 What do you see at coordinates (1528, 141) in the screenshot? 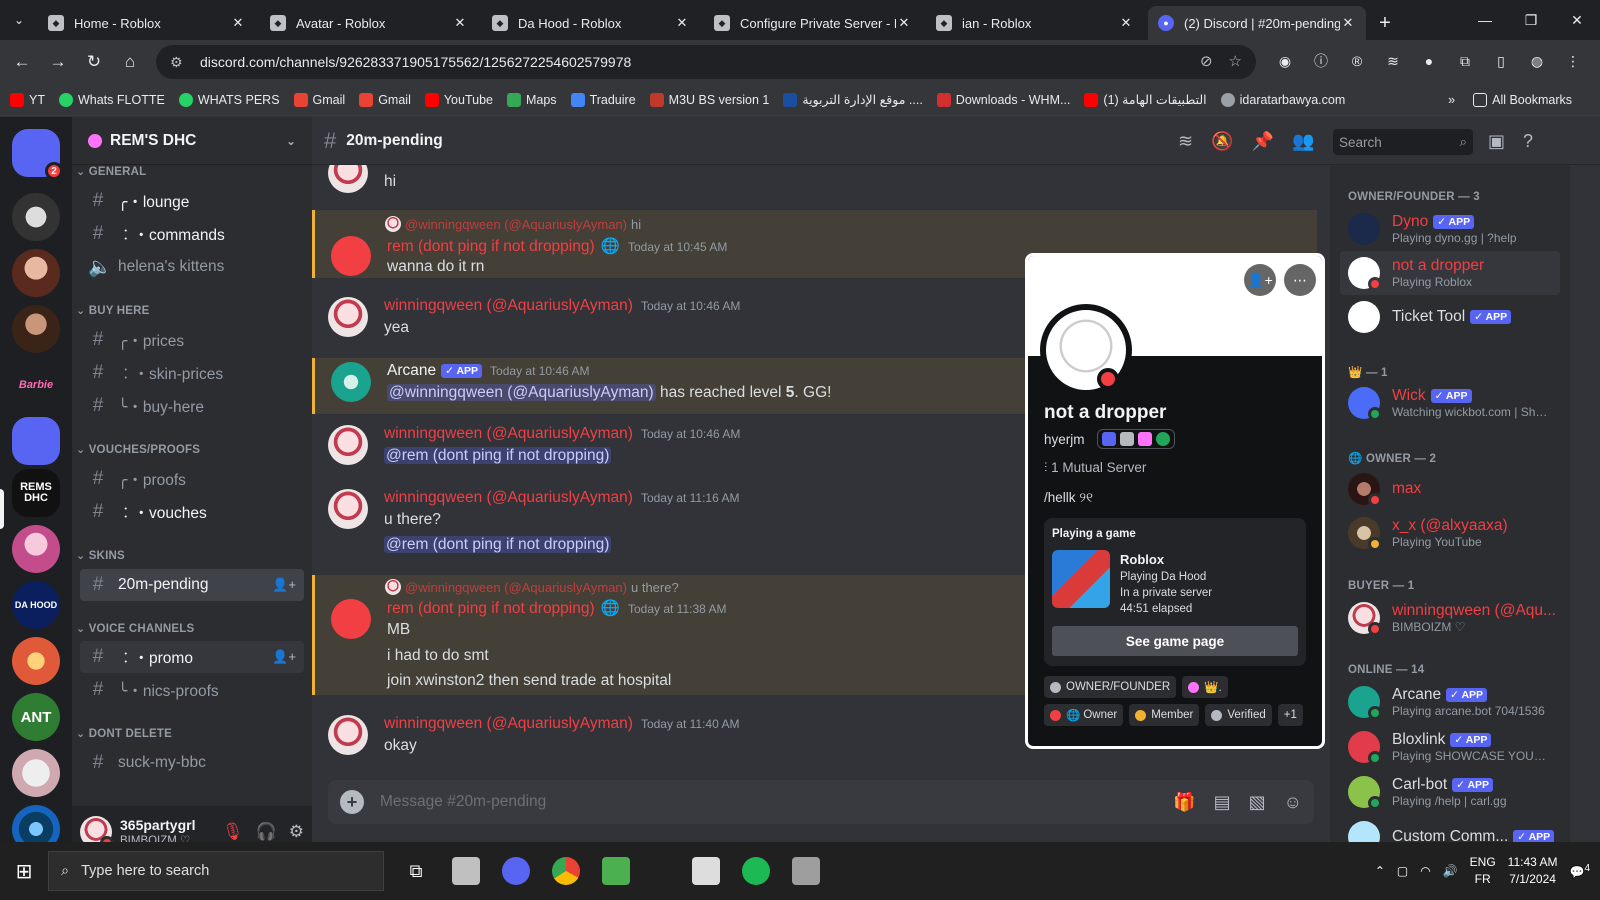
I see `help-icon: ?` at bounding box center [1528, 141].